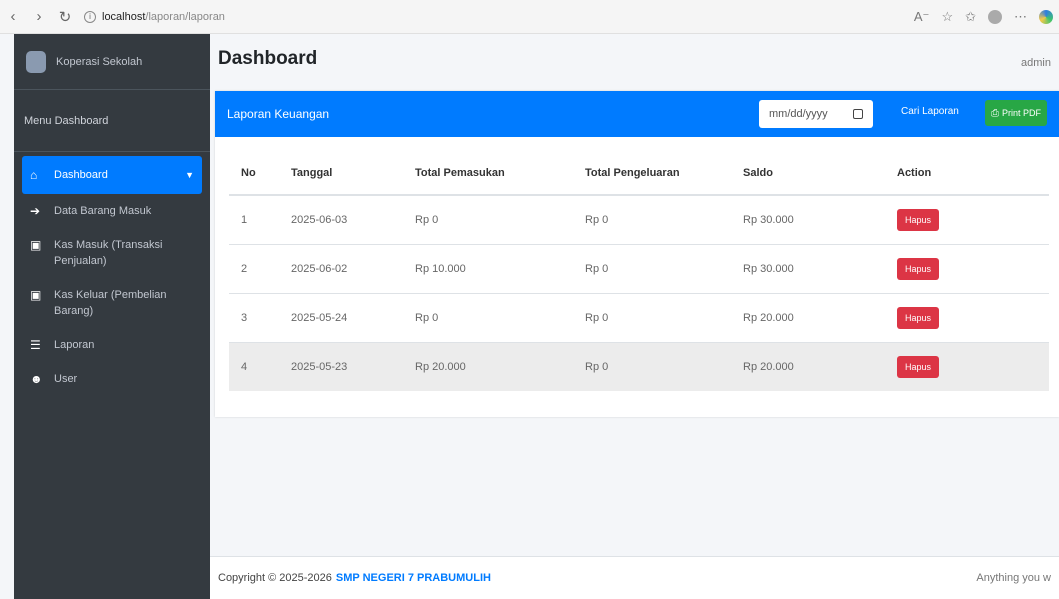 This screenshot has height=599, width=1059. What do you see at coordinates (36, 61) in the screenshot?
I see `brand-logo-icon` at bounding box center [36, 61].